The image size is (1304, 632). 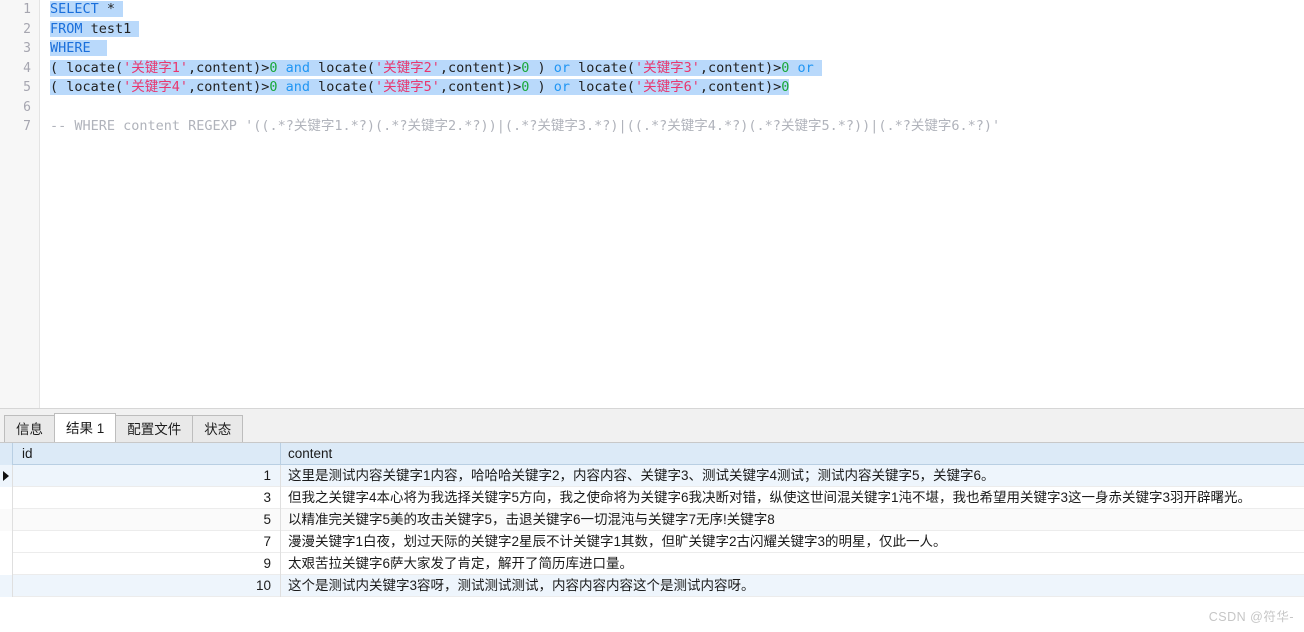 I want to click on table-row: 9 太艰苦拉关键字6萨大家发了肯定，解开了简历库进口量。, so click(x=652, y=563).